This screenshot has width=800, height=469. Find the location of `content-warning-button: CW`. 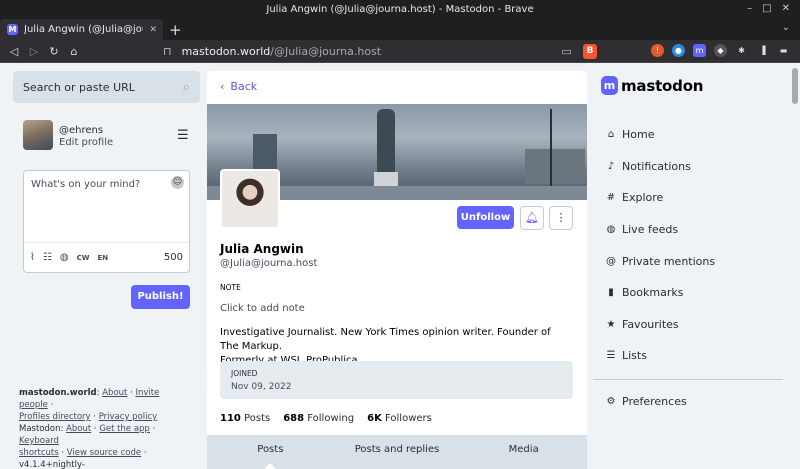

content-warning-button: CW is located at coordinates (83, 258).